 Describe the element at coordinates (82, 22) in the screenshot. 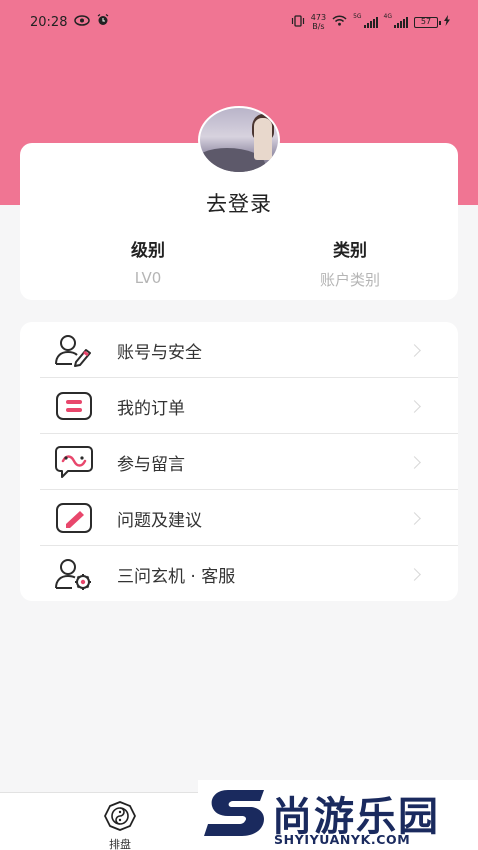

I see `eye-icon` at that location.